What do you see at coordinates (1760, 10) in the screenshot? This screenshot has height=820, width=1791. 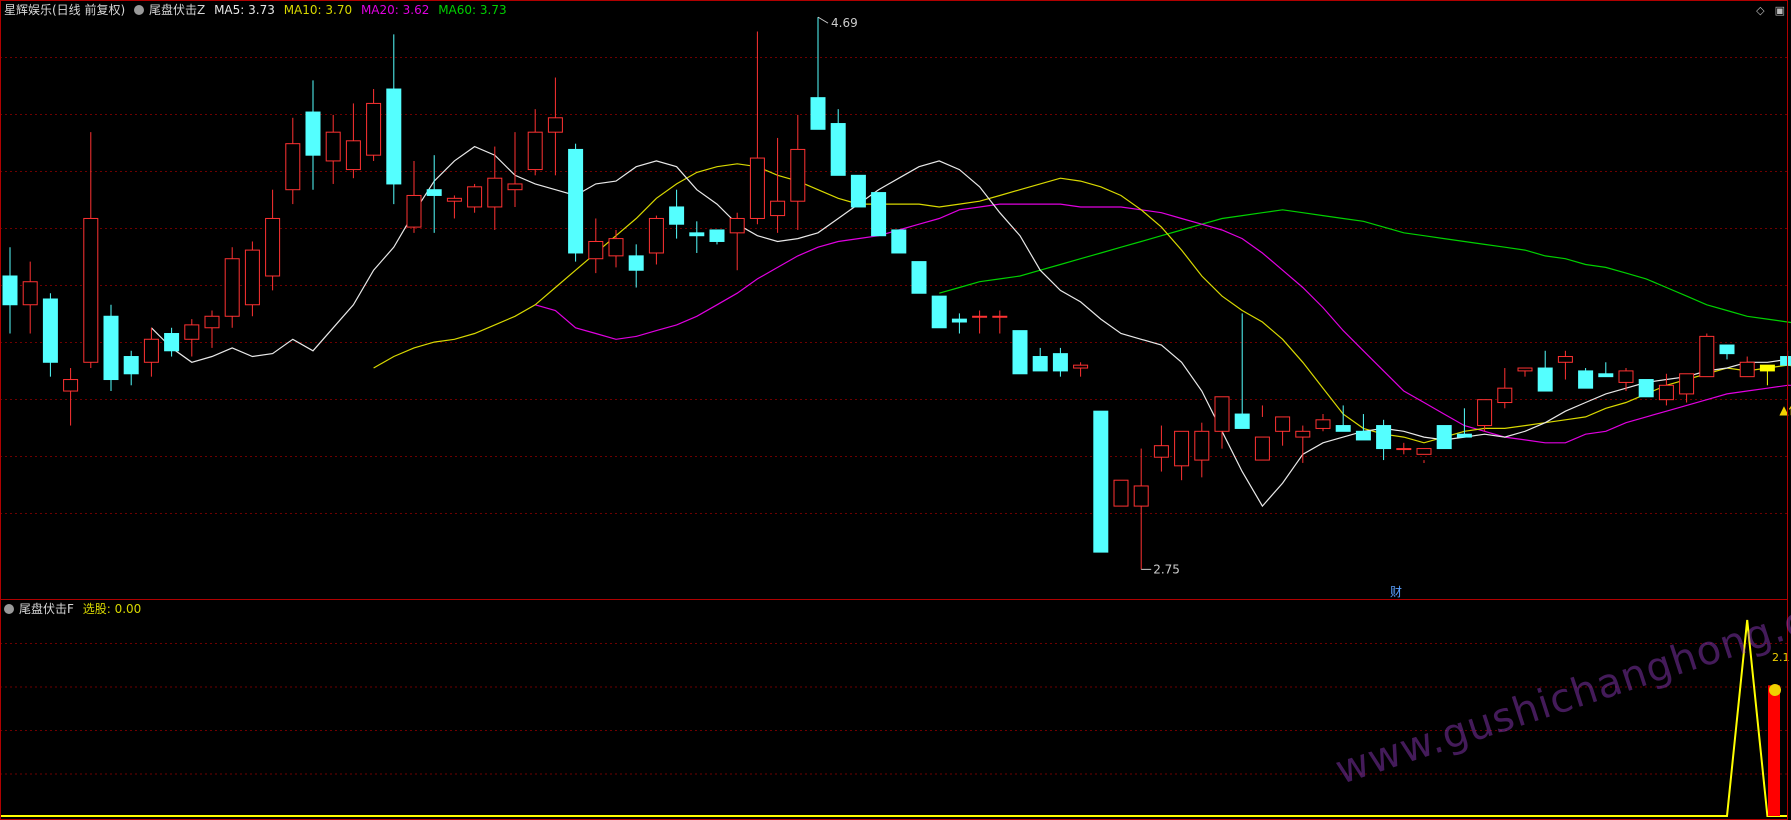 I see `diamond-icon: ◇` at bounding box center [1760, 10].